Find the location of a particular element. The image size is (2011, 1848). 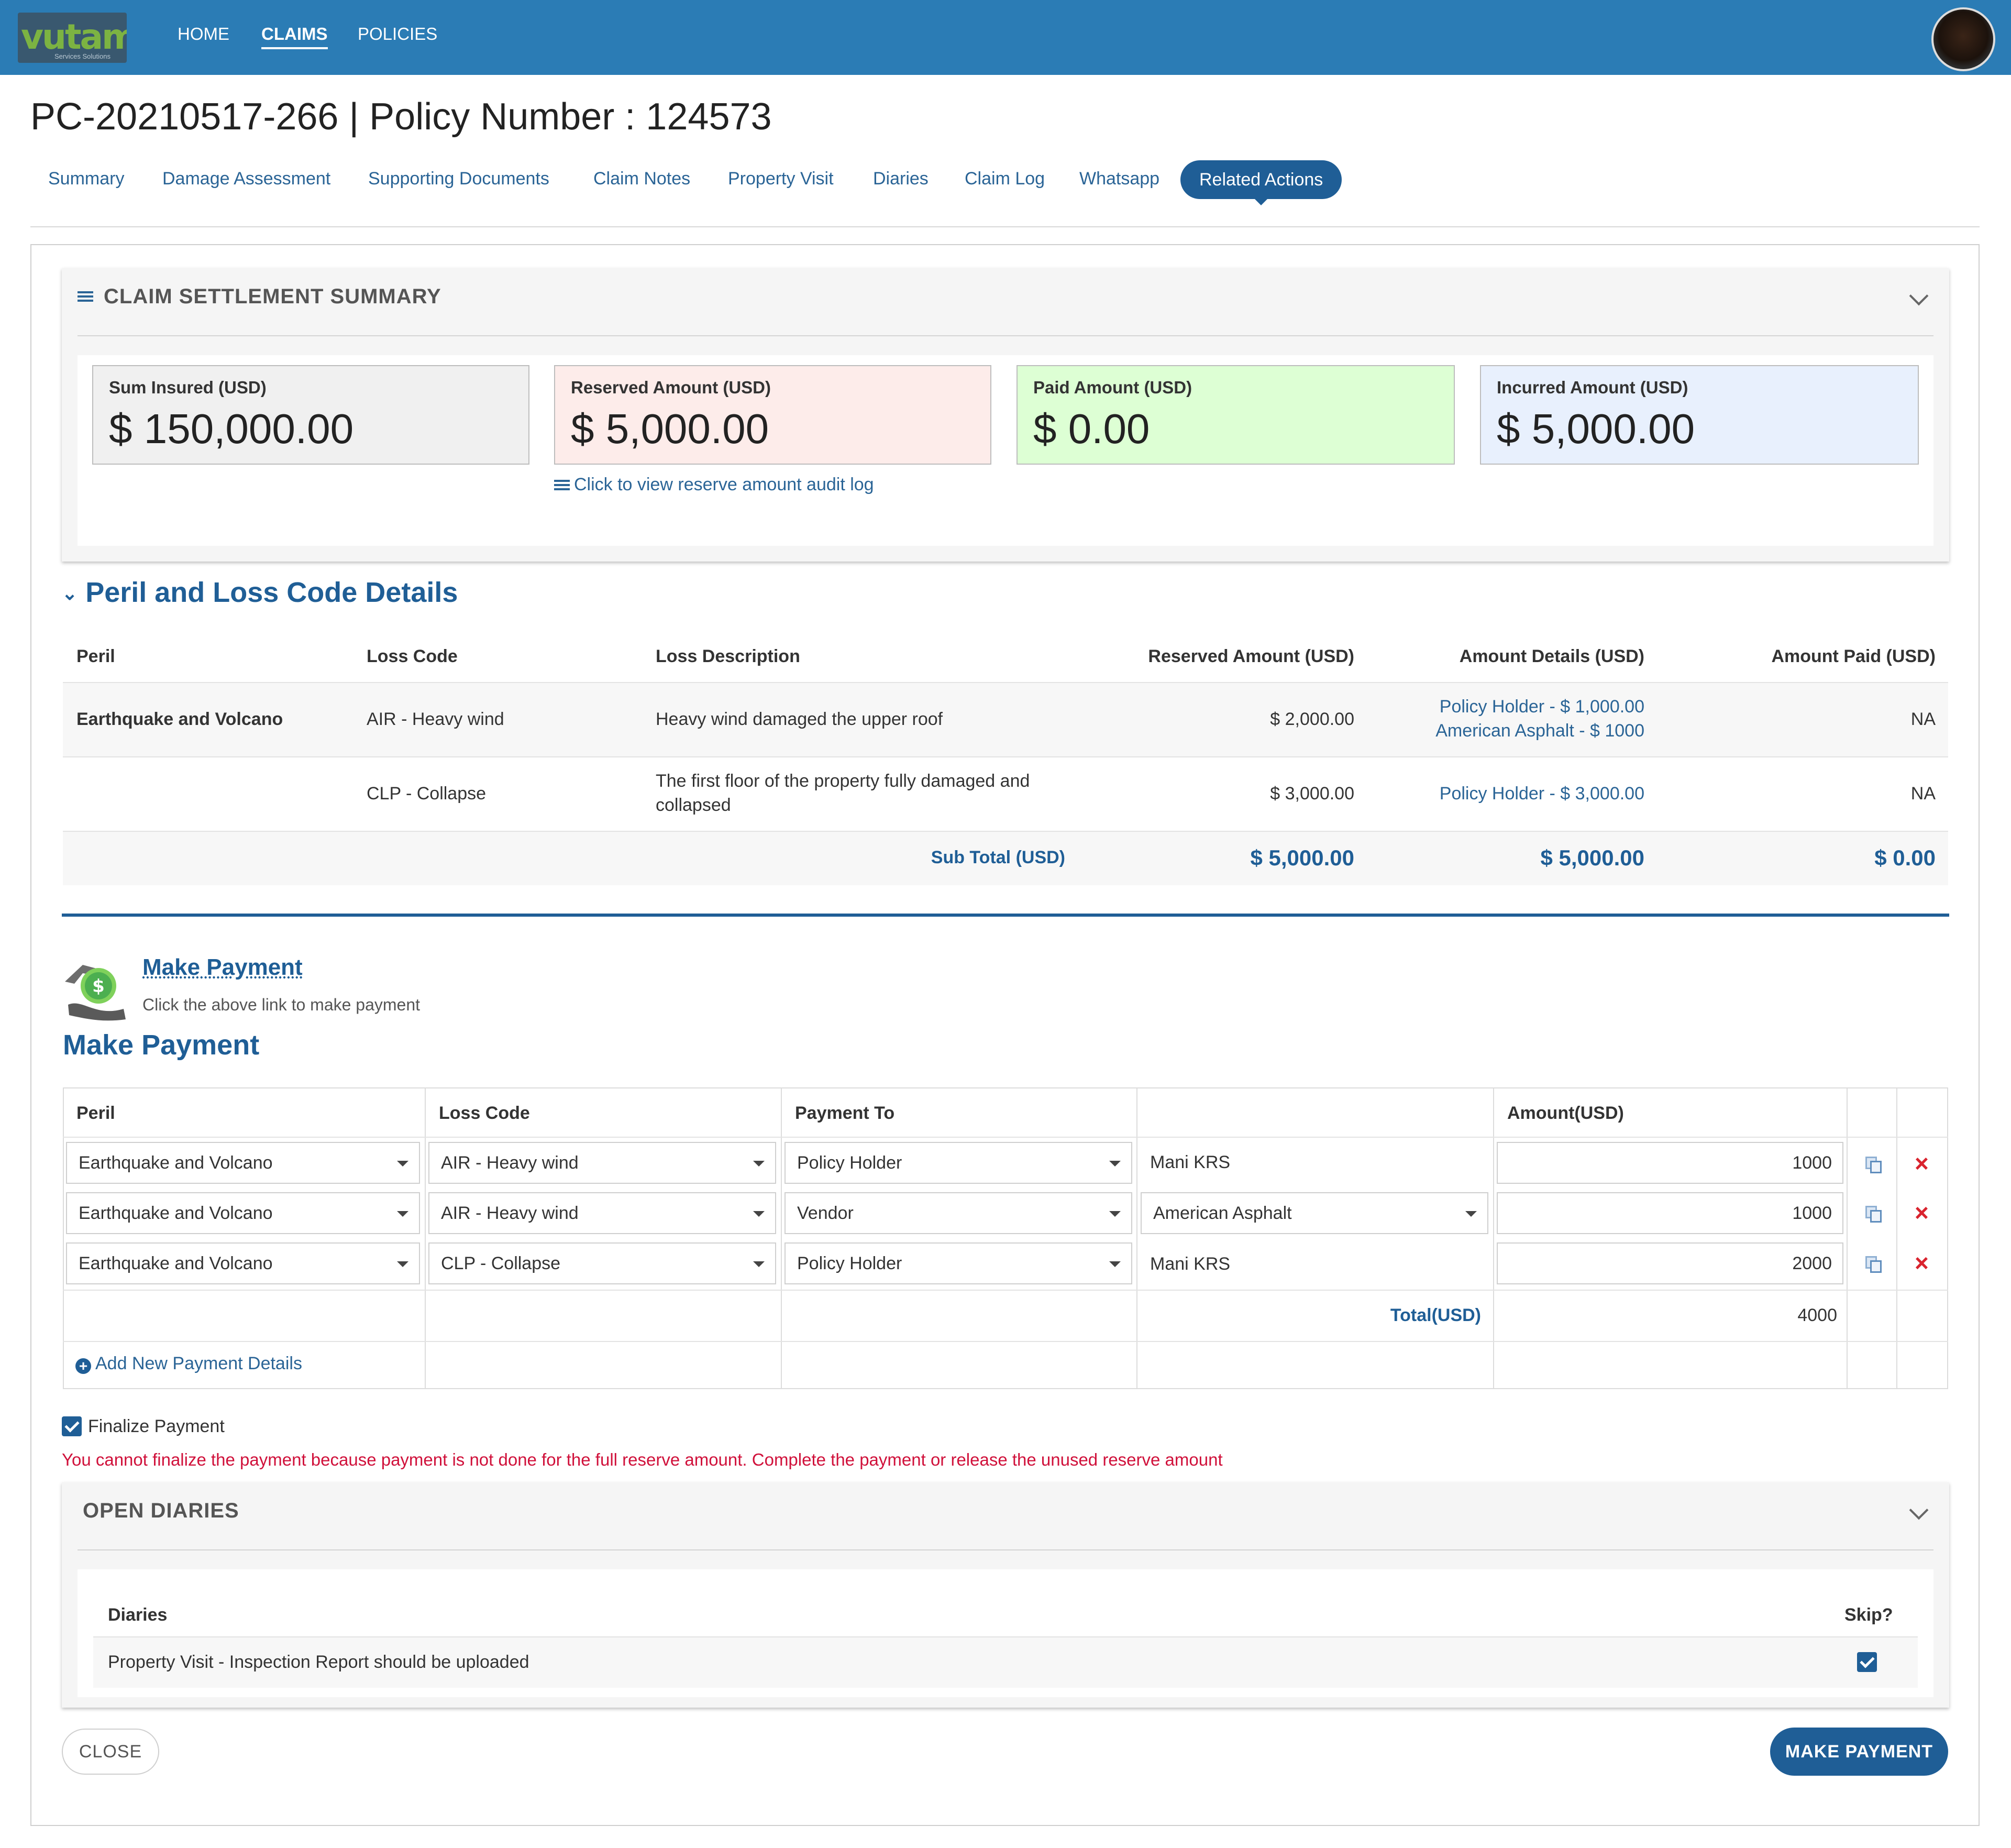

row1-reserved: $ 2,000.00 is located at coordinates (1312, 719).